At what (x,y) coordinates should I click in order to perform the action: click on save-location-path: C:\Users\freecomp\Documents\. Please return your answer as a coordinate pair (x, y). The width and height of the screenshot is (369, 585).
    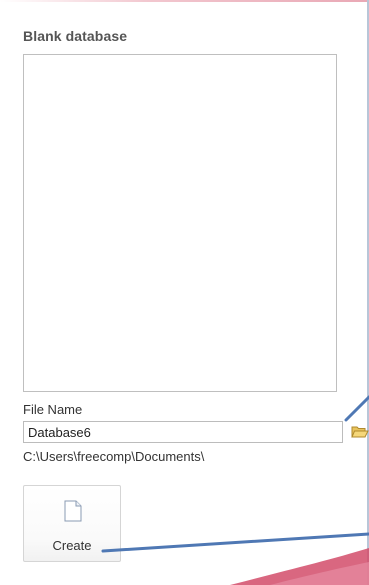
    Looking at the image, I should click on (114, 456).